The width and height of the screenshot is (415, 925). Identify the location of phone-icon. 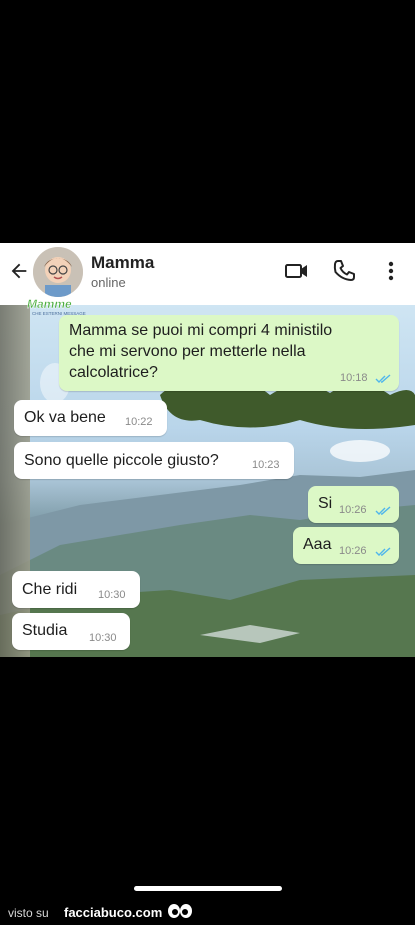
(344, 271).